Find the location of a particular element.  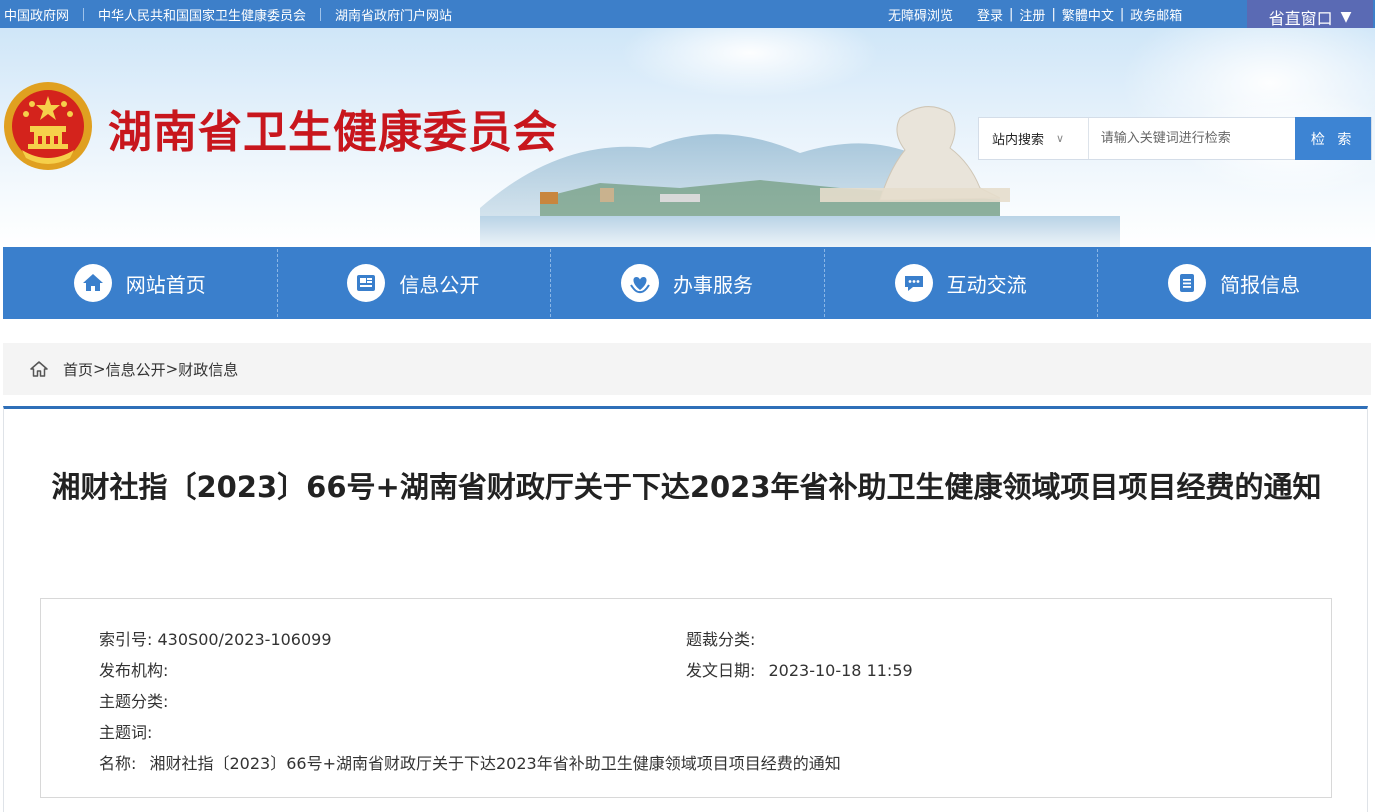

nav-item-label: 简报信息 is located at coordinates (1260, 284).